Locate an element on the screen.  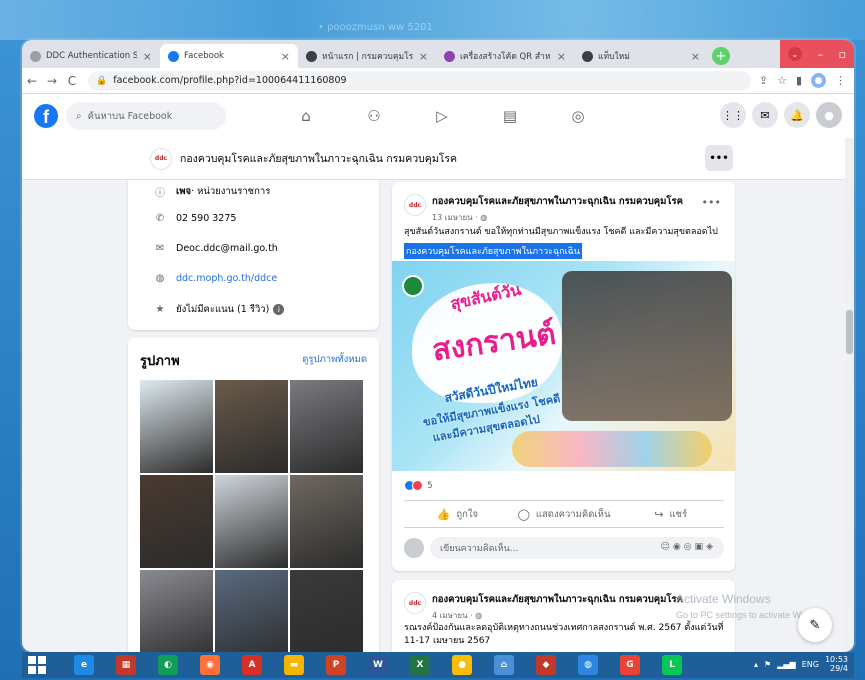
chrome-icon: ● is located at coordinates (462, 665).